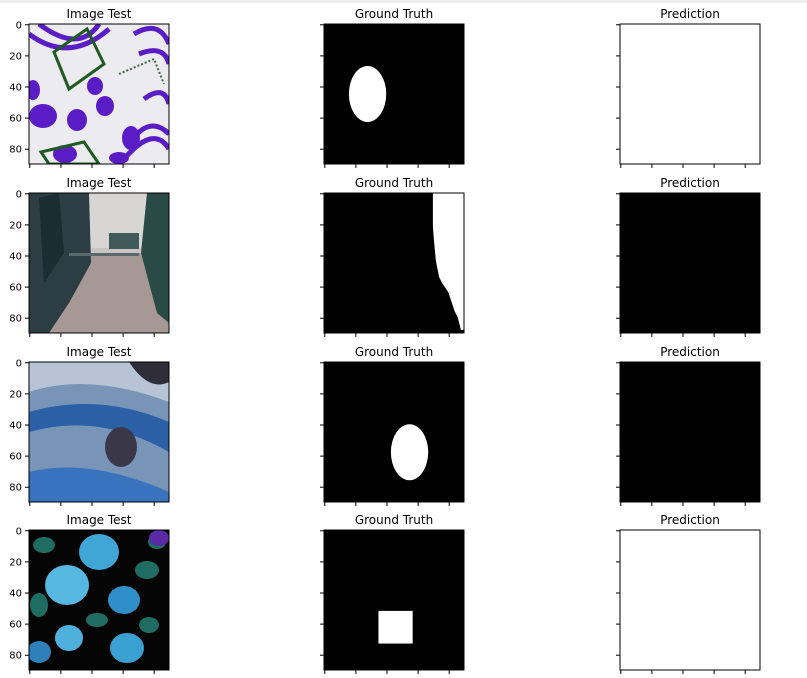 The height and width of the screenshot is (678, 807). I want to click on subplot-r4-c2: Ground Truth, so click(392, 593).